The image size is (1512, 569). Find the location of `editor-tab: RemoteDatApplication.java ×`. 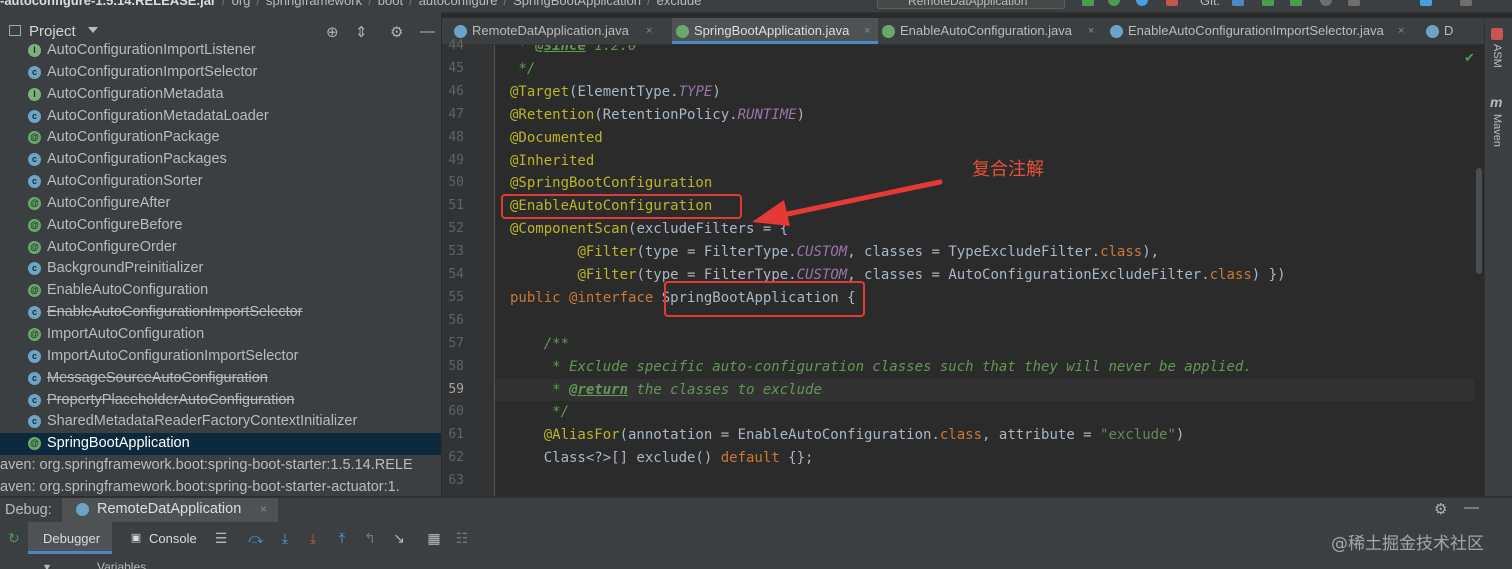

editor-tab: RemoteDatApplication.java × is located at coordinates (555, 31).